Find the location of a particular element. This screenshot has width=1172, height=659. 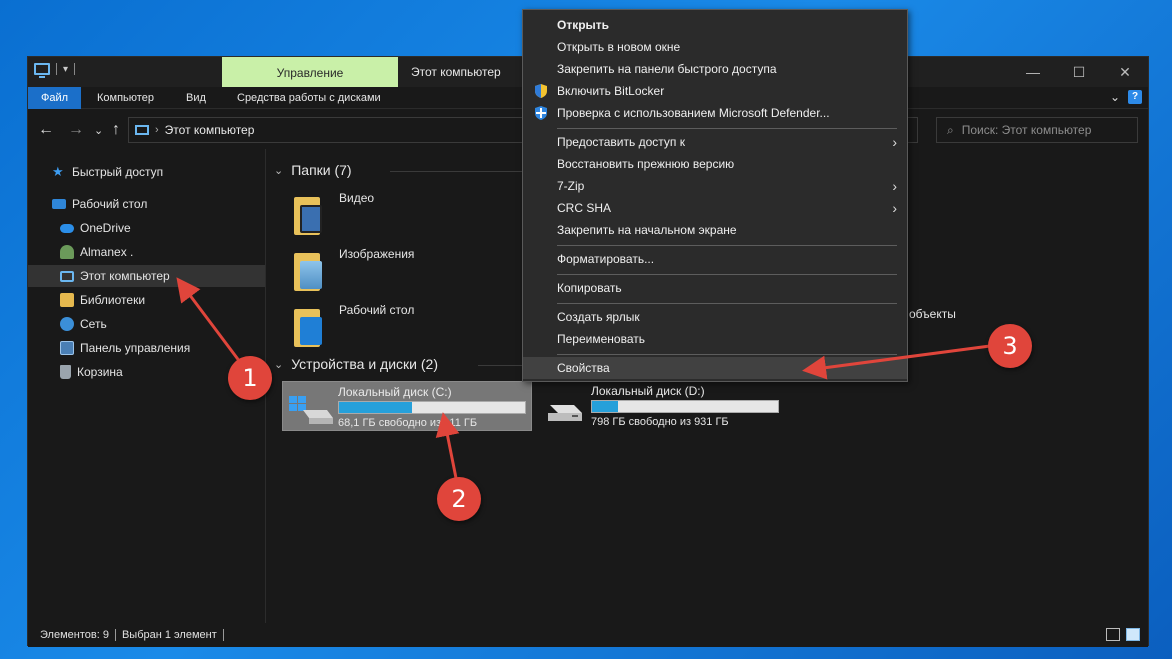

menu-item-label: 7-Zip is located at coordinates (571, 186).